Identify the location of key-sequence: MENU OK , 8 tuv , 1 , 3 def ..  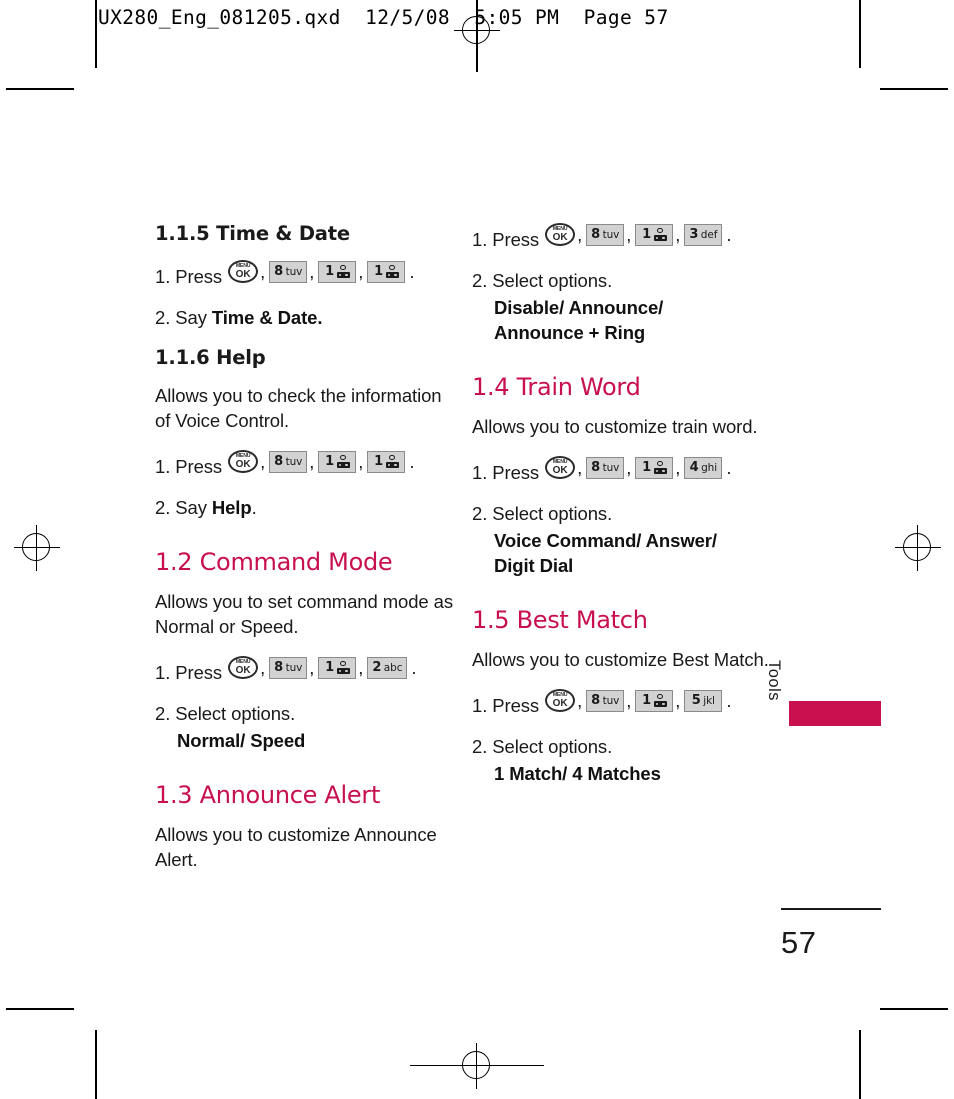
(637, 234).